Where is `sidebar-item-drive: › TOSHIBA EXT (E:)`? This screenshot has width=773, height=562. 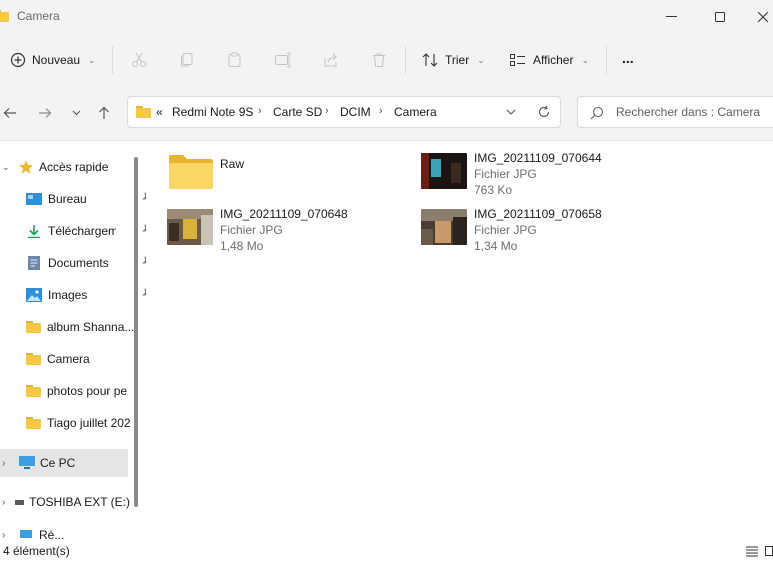
sidebar-item-drive: › TOSHIBA EXT (E:) is located at coordinates (65, 502).